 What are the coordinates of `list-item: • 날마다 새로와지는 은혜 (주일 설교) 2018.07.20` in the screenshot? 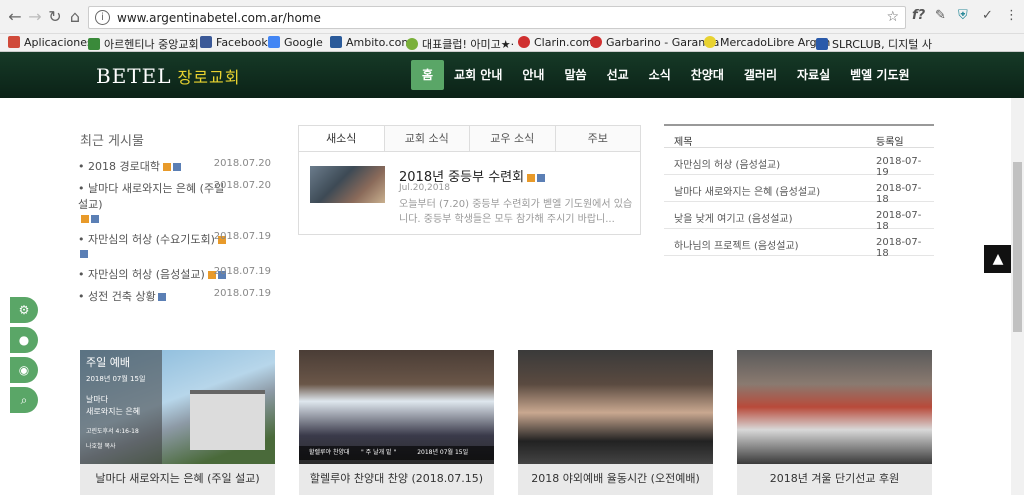 It's located at (175, 202).